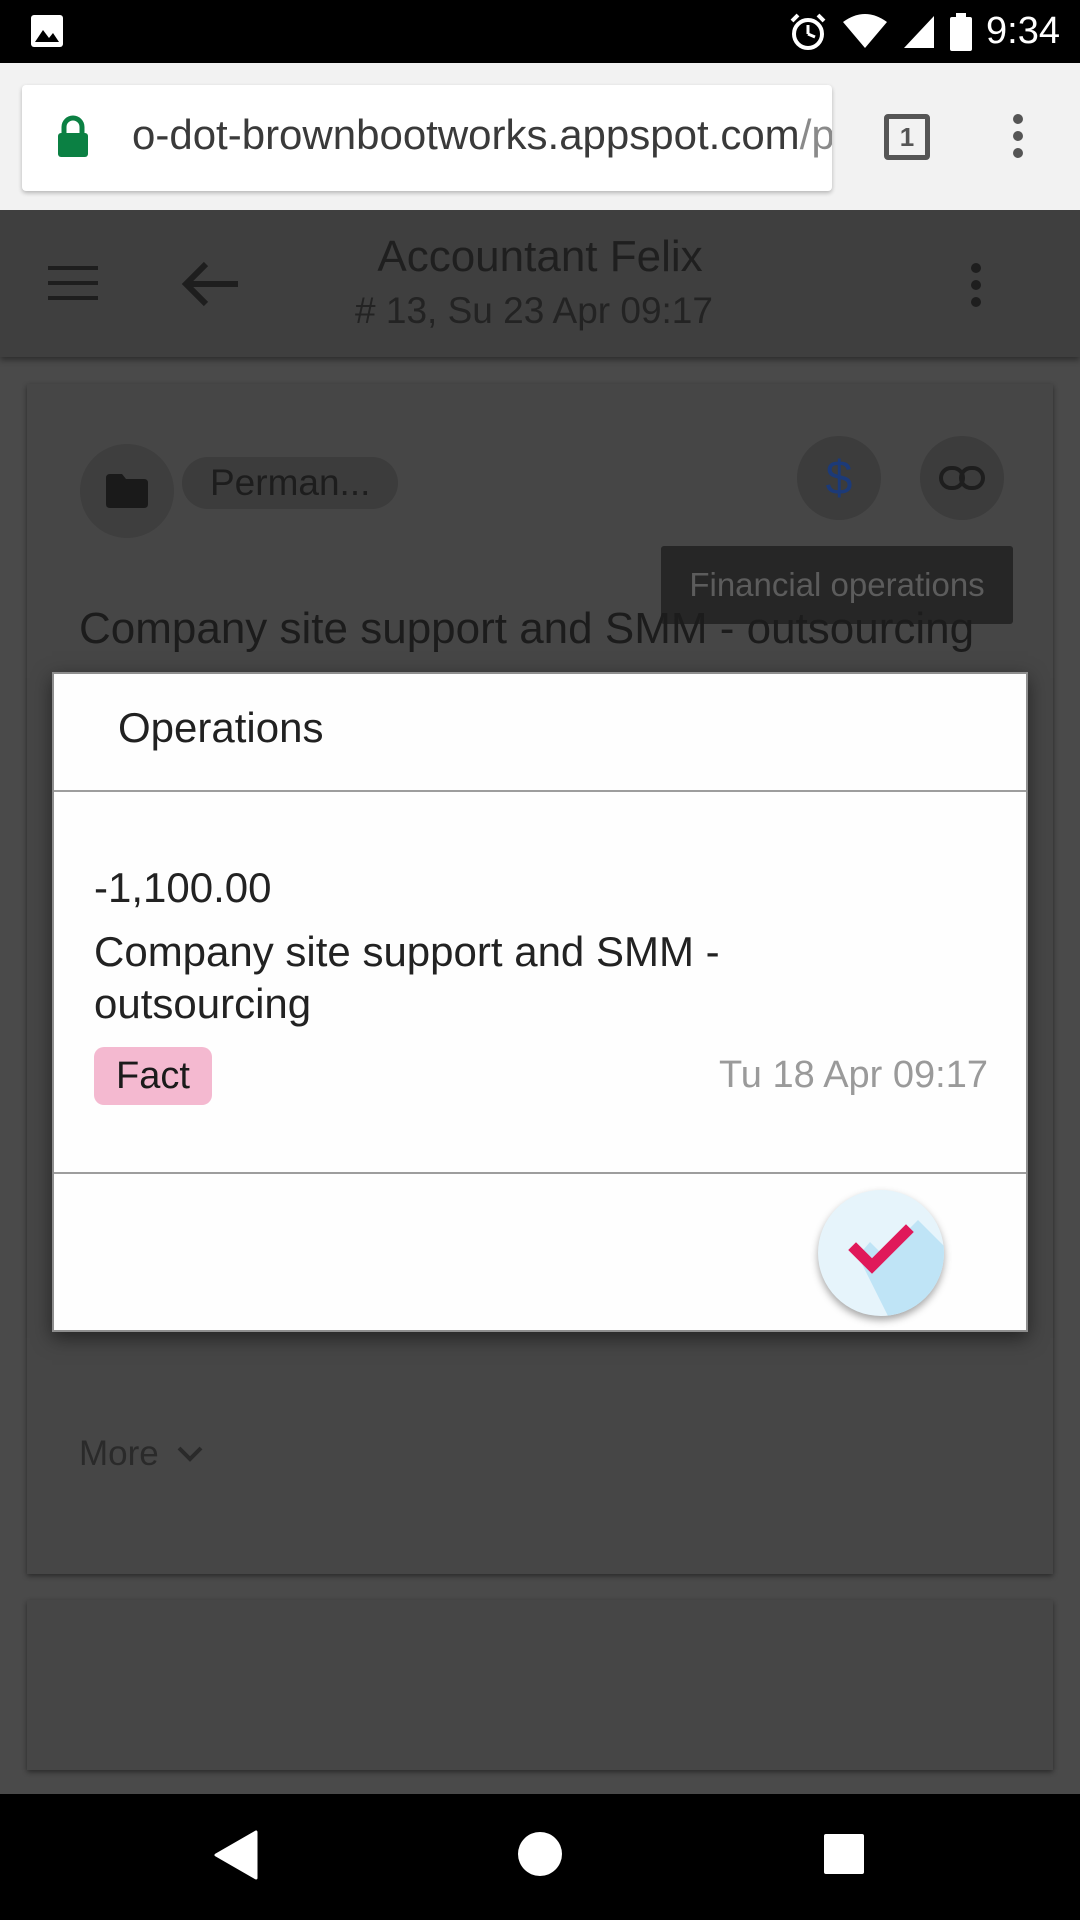 This screenshot has width=1080, height=1920. Describe the element at coordinates (540, 1685) in the screenshot. I see `secondary-card` at that location.